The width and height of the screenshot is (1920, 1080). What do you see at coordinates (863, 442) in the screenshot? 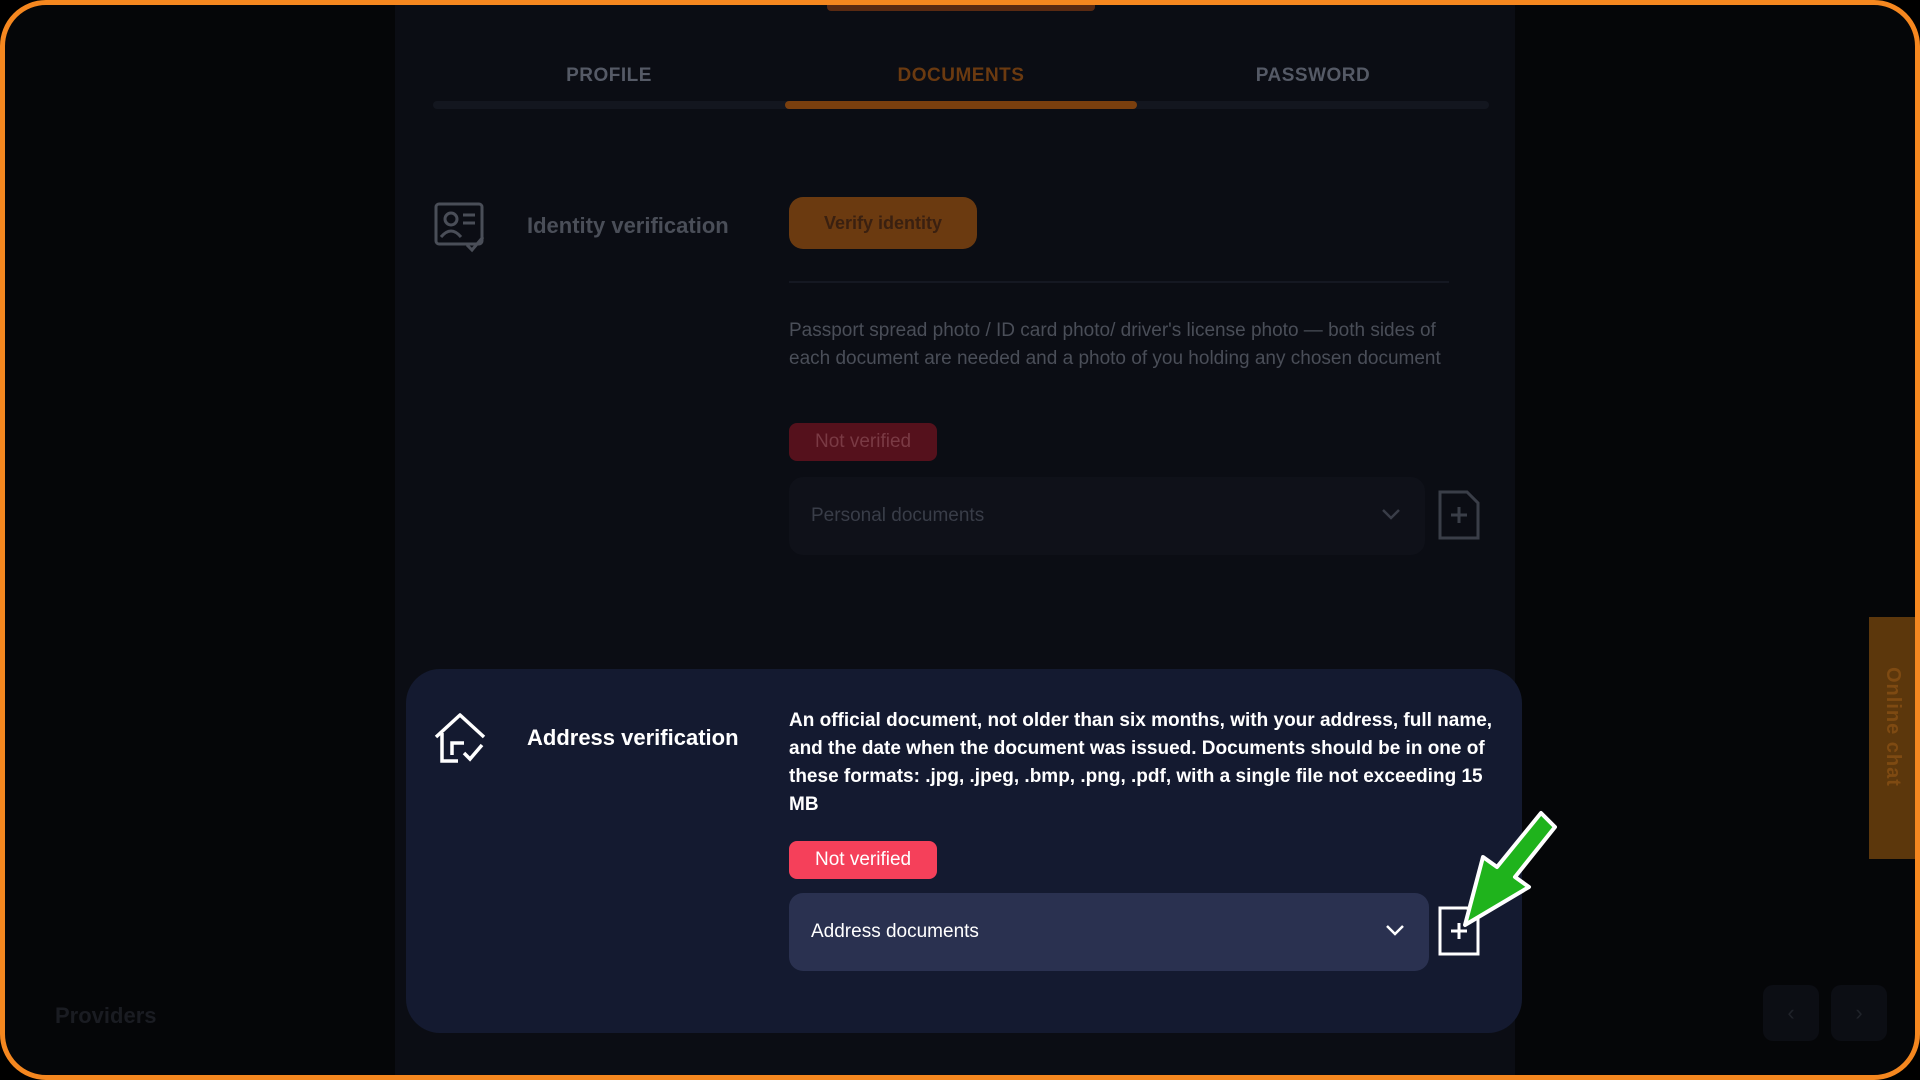
I see `identity-status-badge: Not verified` at bounding box center [863, 442].